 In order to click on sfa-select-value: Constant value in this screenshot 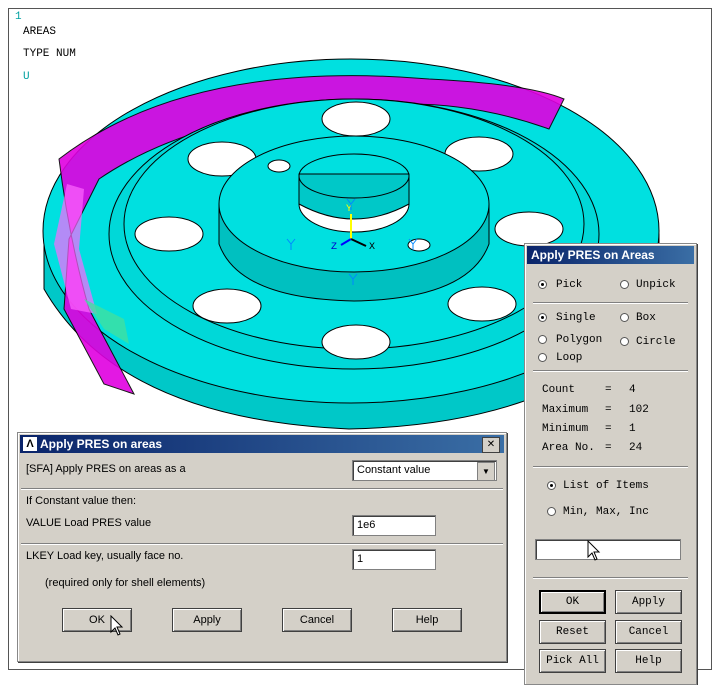, I will do `click(394, 470)`.